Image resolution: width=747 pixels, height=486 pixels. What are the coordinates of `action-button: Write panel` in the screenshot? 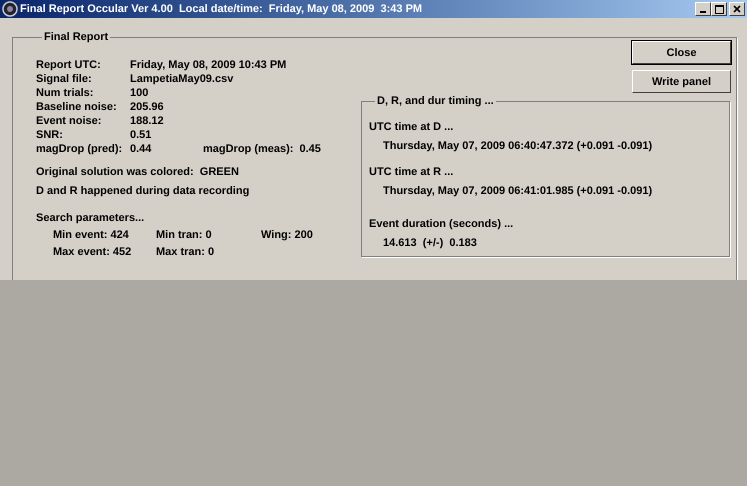 It's located at (681, 81).